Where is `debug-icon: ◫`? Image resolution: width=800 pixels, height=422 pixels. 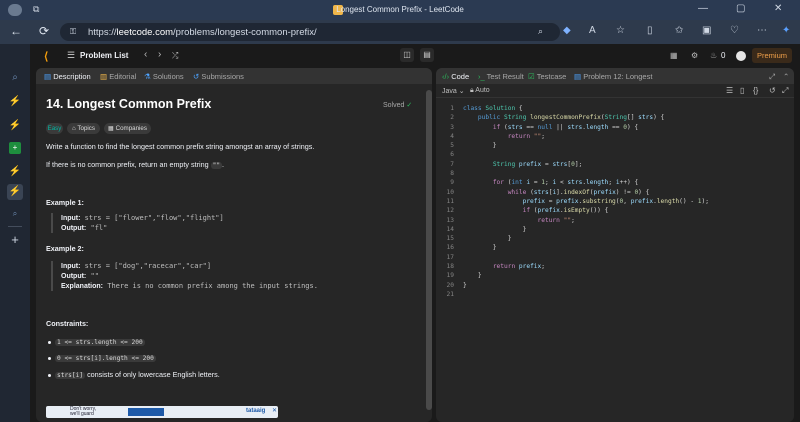 debug-icon: ◫ is located at coordinates (407, 55).